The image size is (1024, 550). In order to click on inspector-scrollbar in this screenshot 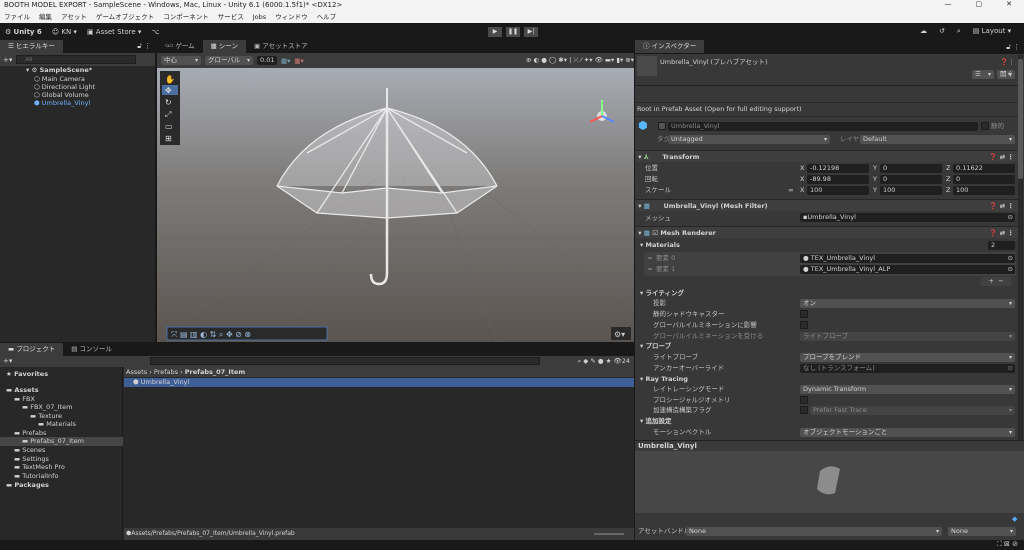, I will do `click(1020, 247)`.